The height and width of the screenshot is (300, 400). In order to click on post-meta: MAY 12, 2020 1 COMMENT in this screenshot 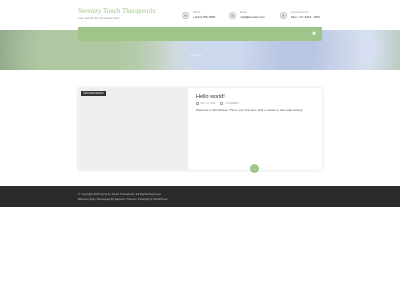, I will do `click(256, 103)`.